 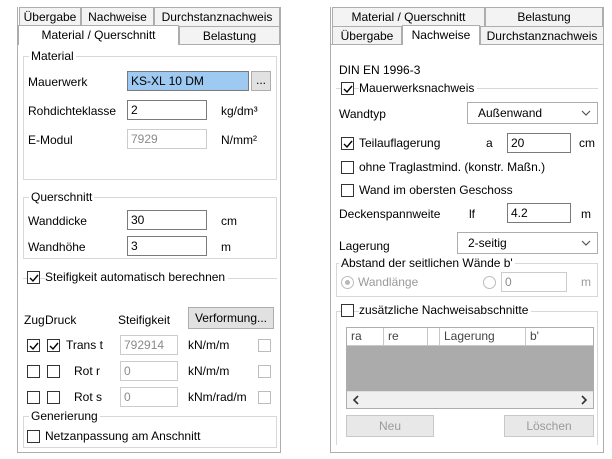 I want to click on deckenspannweite-unit: m, so click(x=586, y=214).